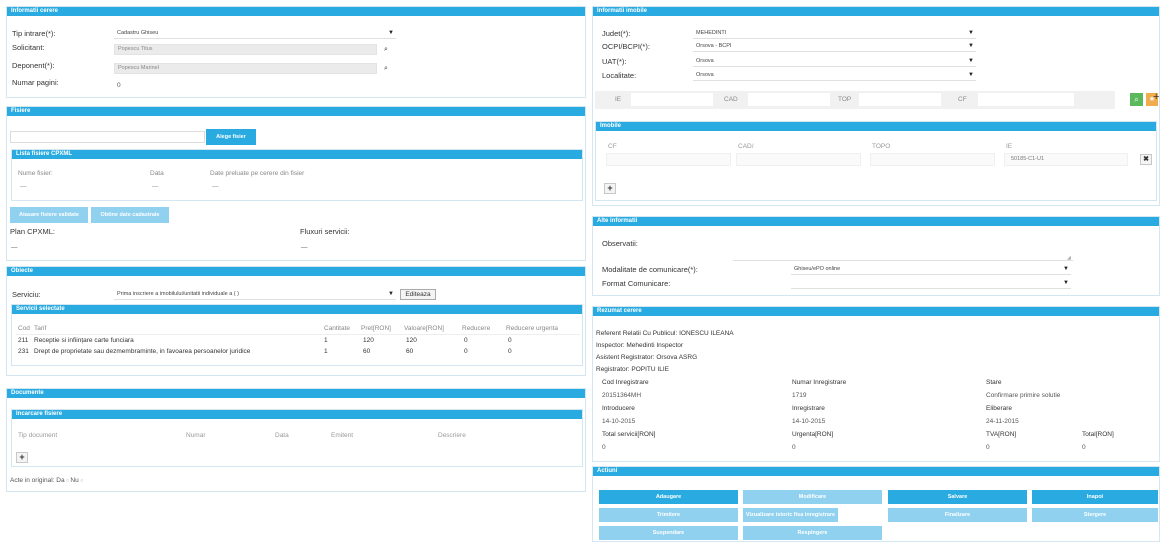 The height and width of the screenshot is (546, 1163). Describe the element at coordinates (1069, 258) in the screenshot. I see `resize-handle-icon: ◢` at that location.